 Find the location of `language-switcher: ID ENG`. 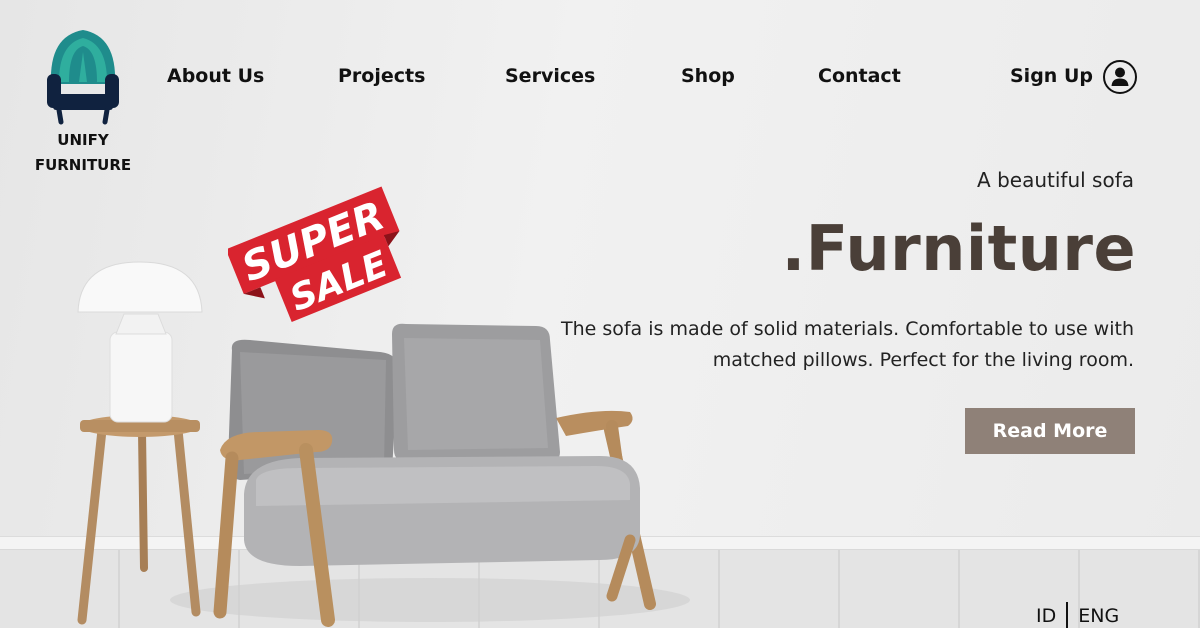

language-switcher: ID ENG is located at coordinates (1077, 615).